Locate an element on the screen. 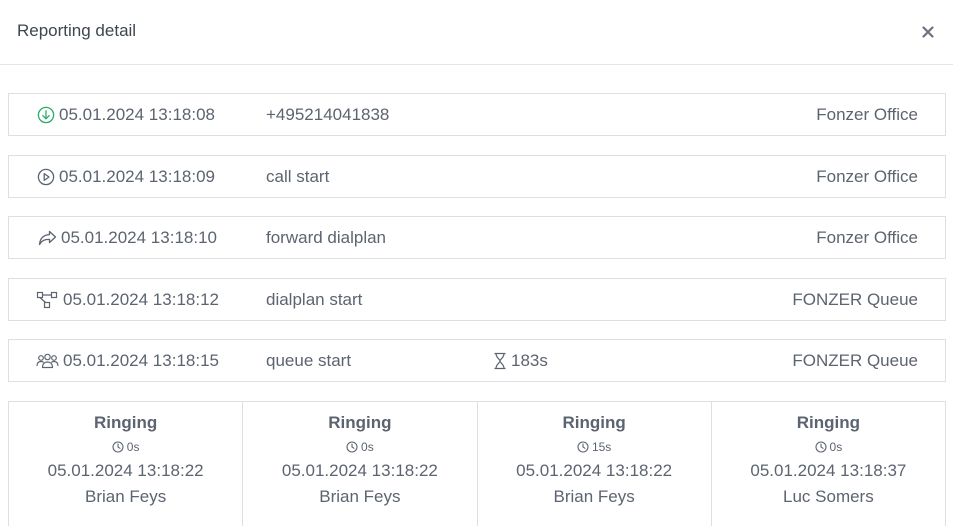 This screenshot has width=953, height=526. event-timestamp: 05.01.2024 13:18:10 is located at coordinates (139, 237).